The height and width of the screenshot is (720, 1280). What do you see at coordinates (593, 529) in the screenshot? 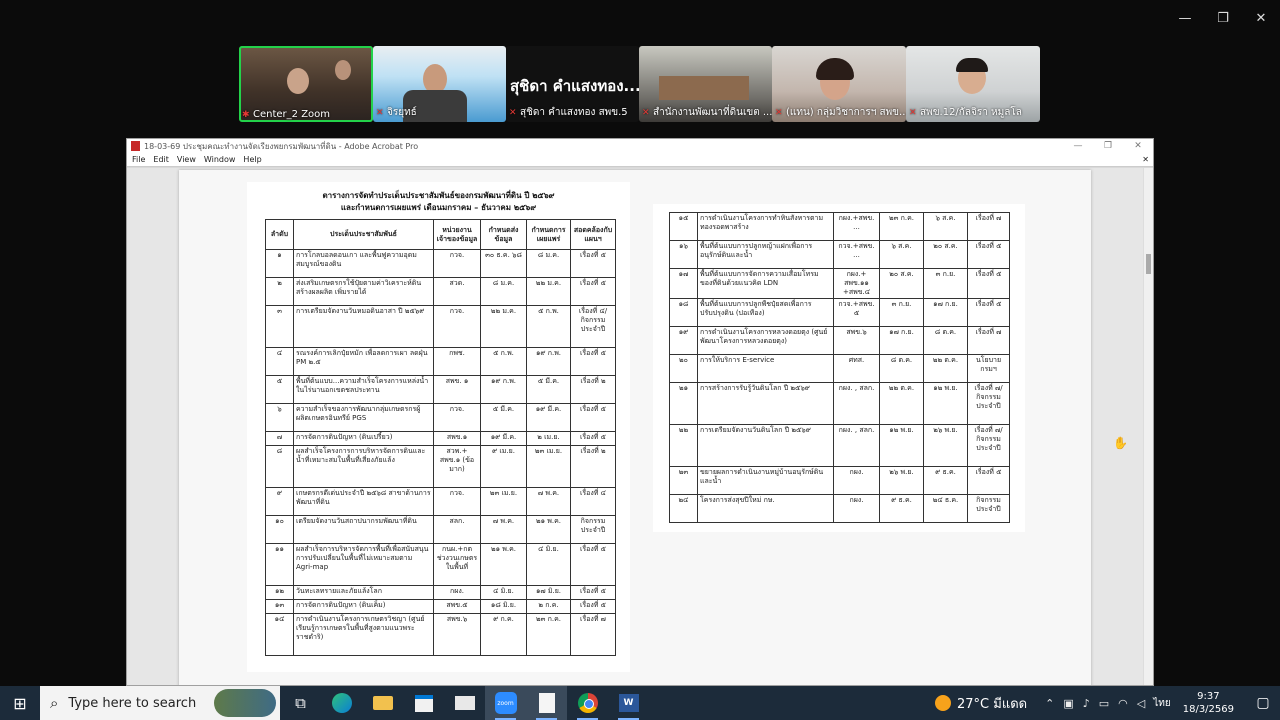
I see `table-cell: กิจกรรมประจำปี` at bounding box center [593, 529].